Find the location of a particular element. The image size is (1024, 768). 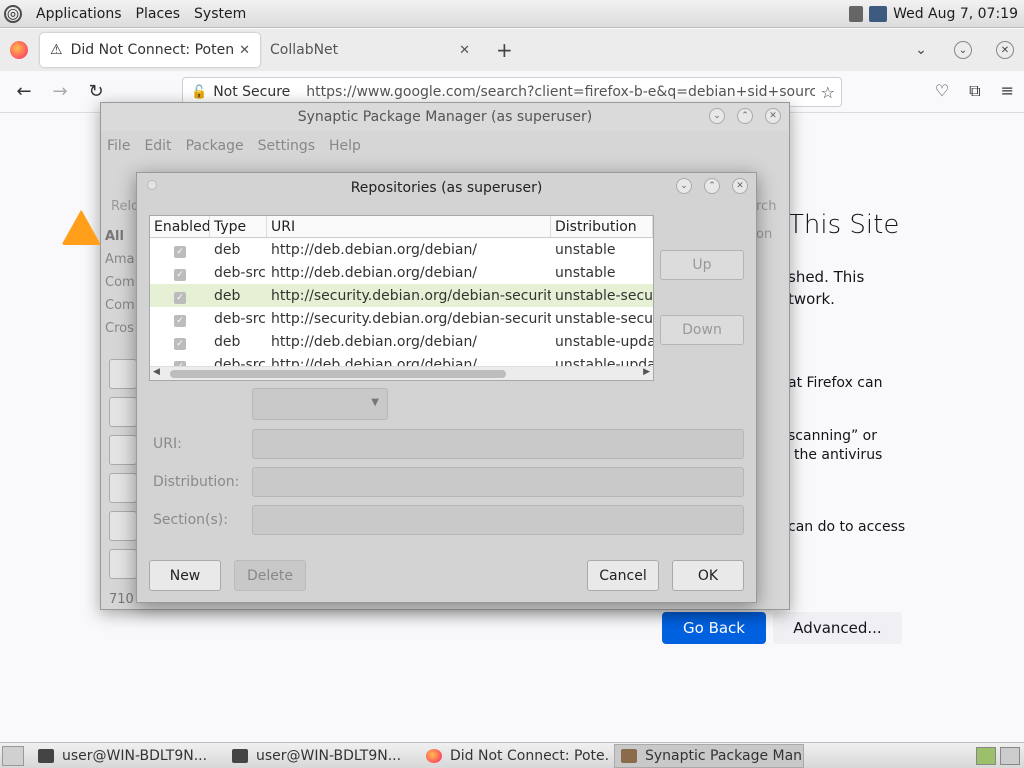

bookmark-star-icon: ☆ is located at coordinates (828, 92).